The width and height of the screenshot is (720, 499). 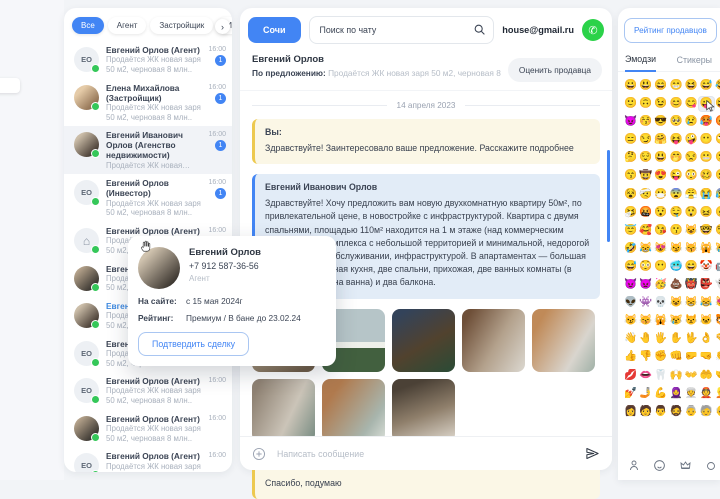 What do you see at coordinates (660, 231) in the screenshot?
I see `emoji-cell: 😘` at bounding box center [660, 231].